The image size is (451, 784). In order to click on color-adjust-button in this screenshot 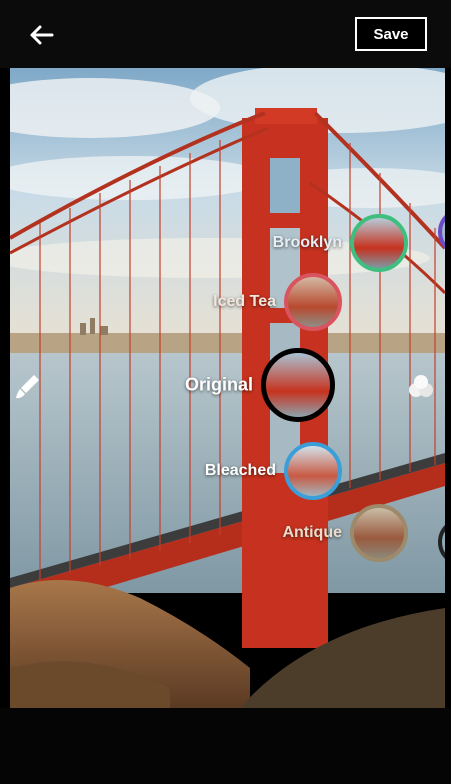, I will do `click(422, 387)`.